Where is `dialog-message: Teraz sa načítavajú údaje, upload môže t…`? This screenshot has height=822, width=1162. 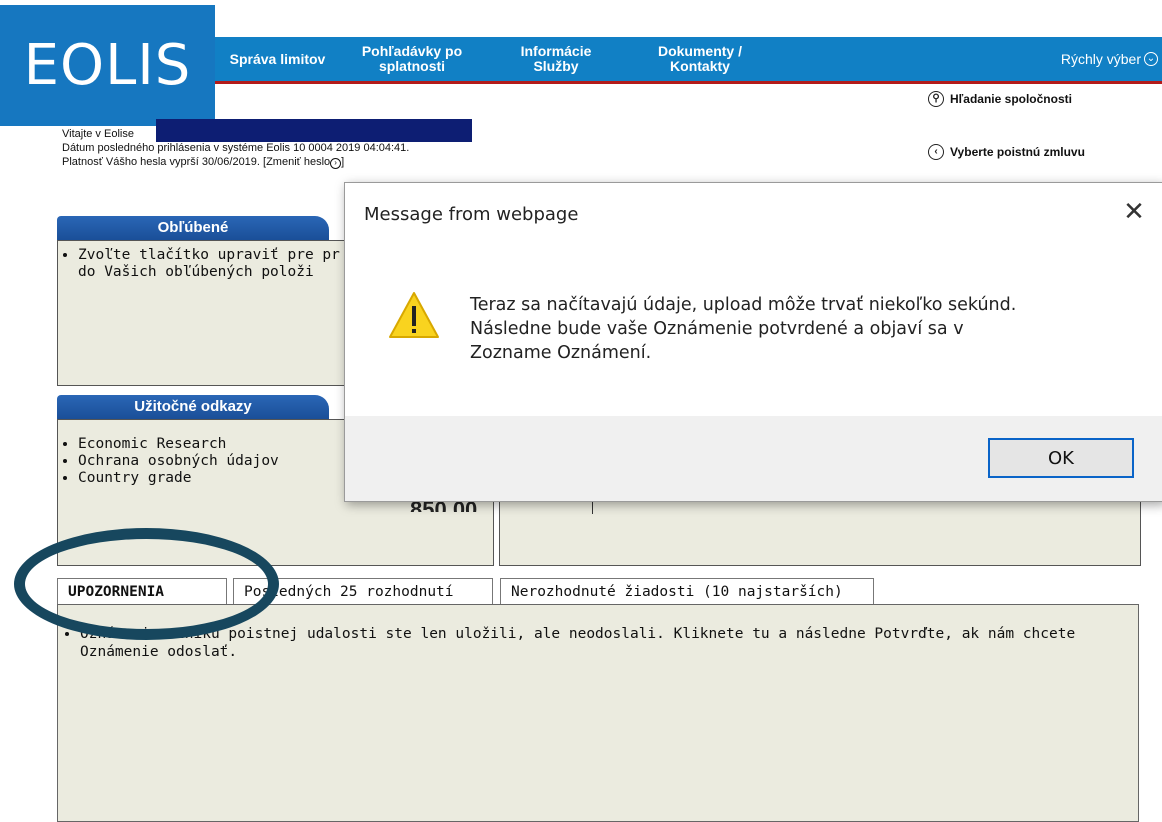 dialog-message: Teraz sa načítavajú údaje, upload môže t… is located at coordinates (810, 329).